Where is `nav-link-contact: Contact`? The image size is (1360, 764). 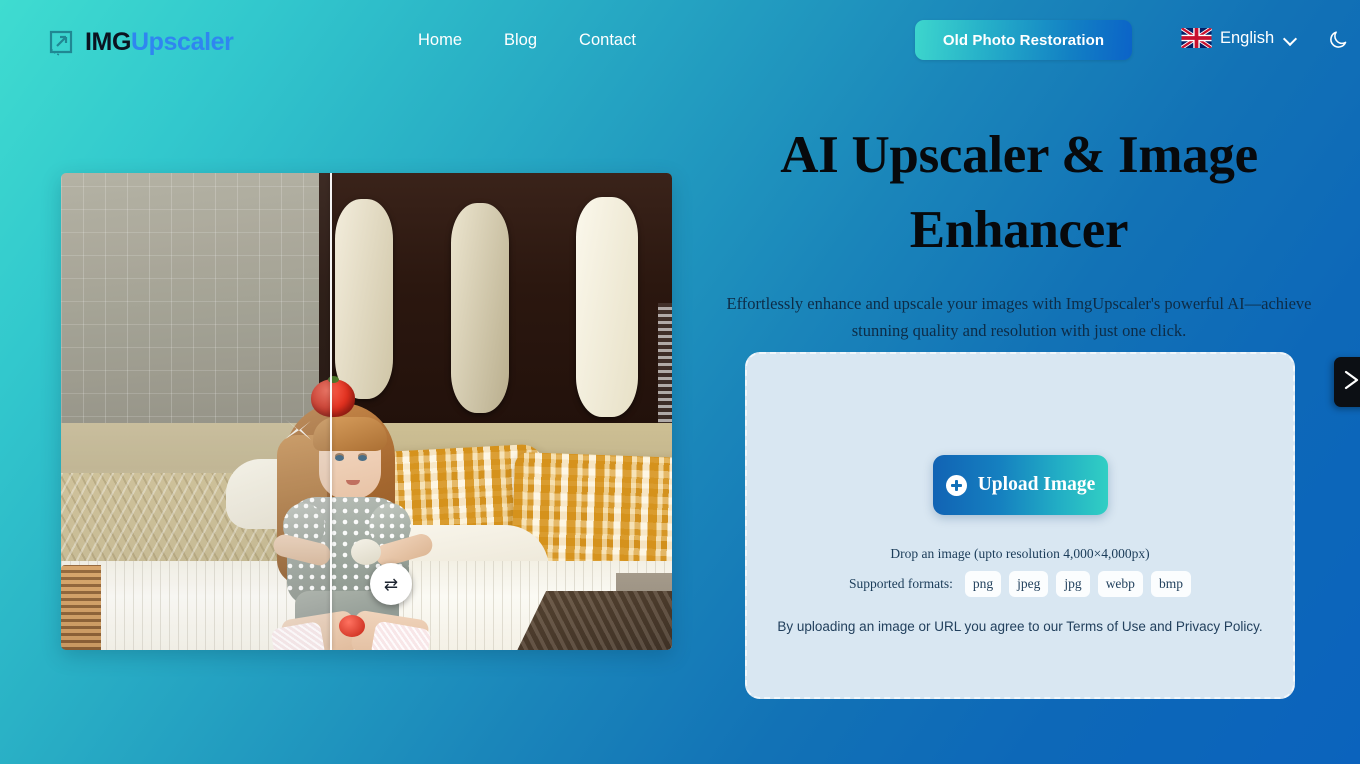 nav-link-contact: Contact is located at coordinates (607, 40).